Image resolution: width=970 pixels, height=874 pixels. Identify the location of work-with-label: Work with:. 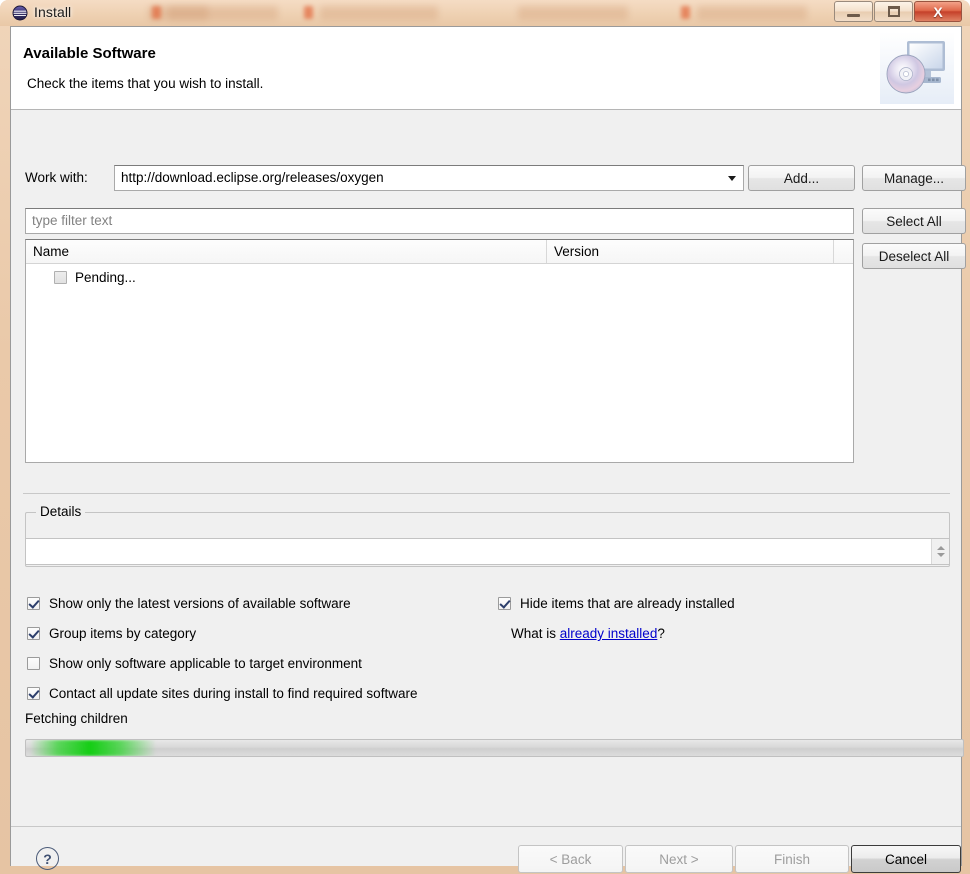
(56, 177).